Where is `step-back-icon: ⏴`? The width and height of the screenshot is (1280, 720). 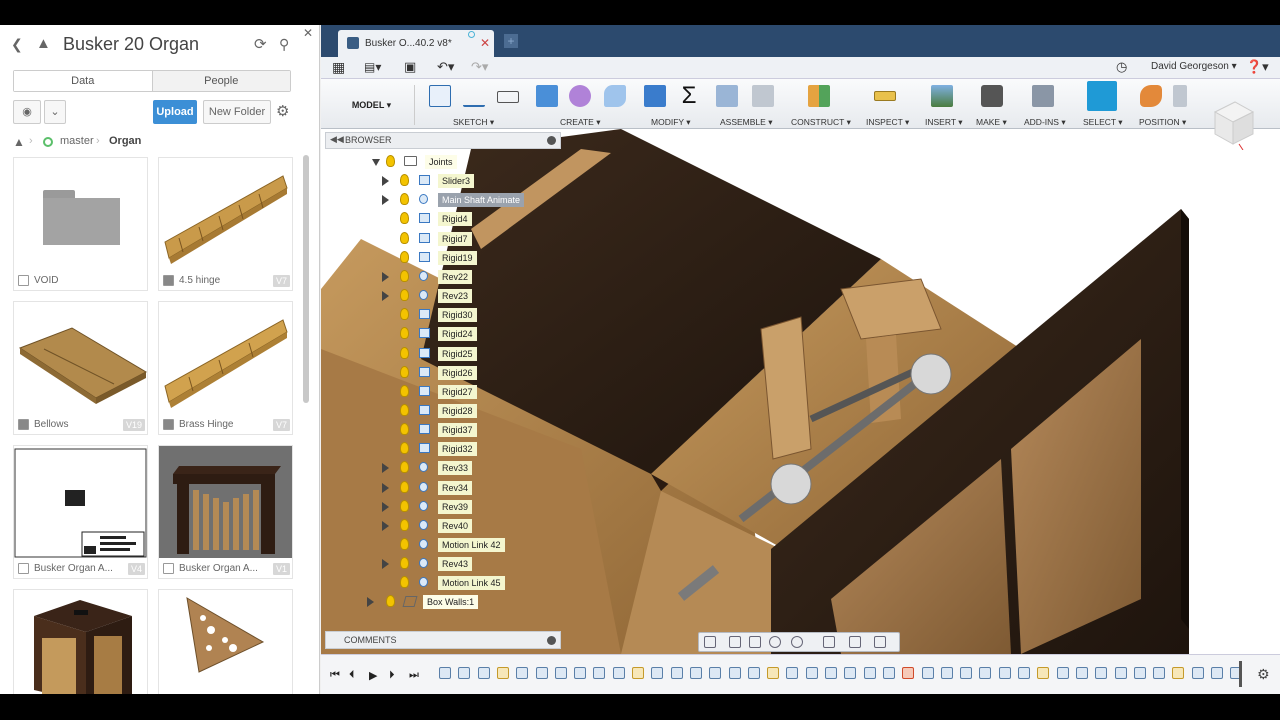
step-back-icon: ⏴ is located at coordinates (352, 675).